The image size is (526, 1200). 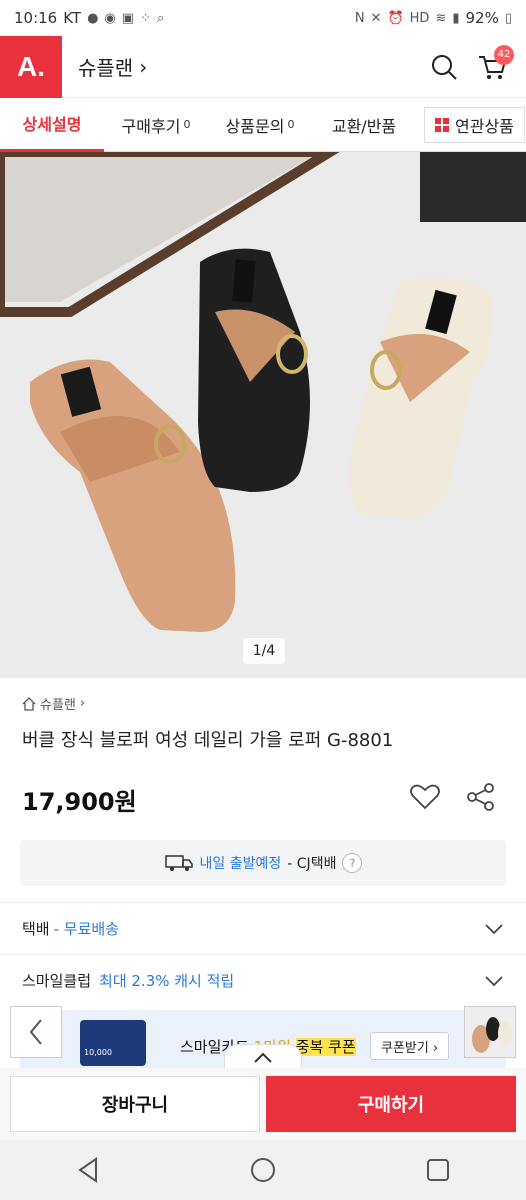 I want to click on wishlist-button, so click(x=425, y=797).